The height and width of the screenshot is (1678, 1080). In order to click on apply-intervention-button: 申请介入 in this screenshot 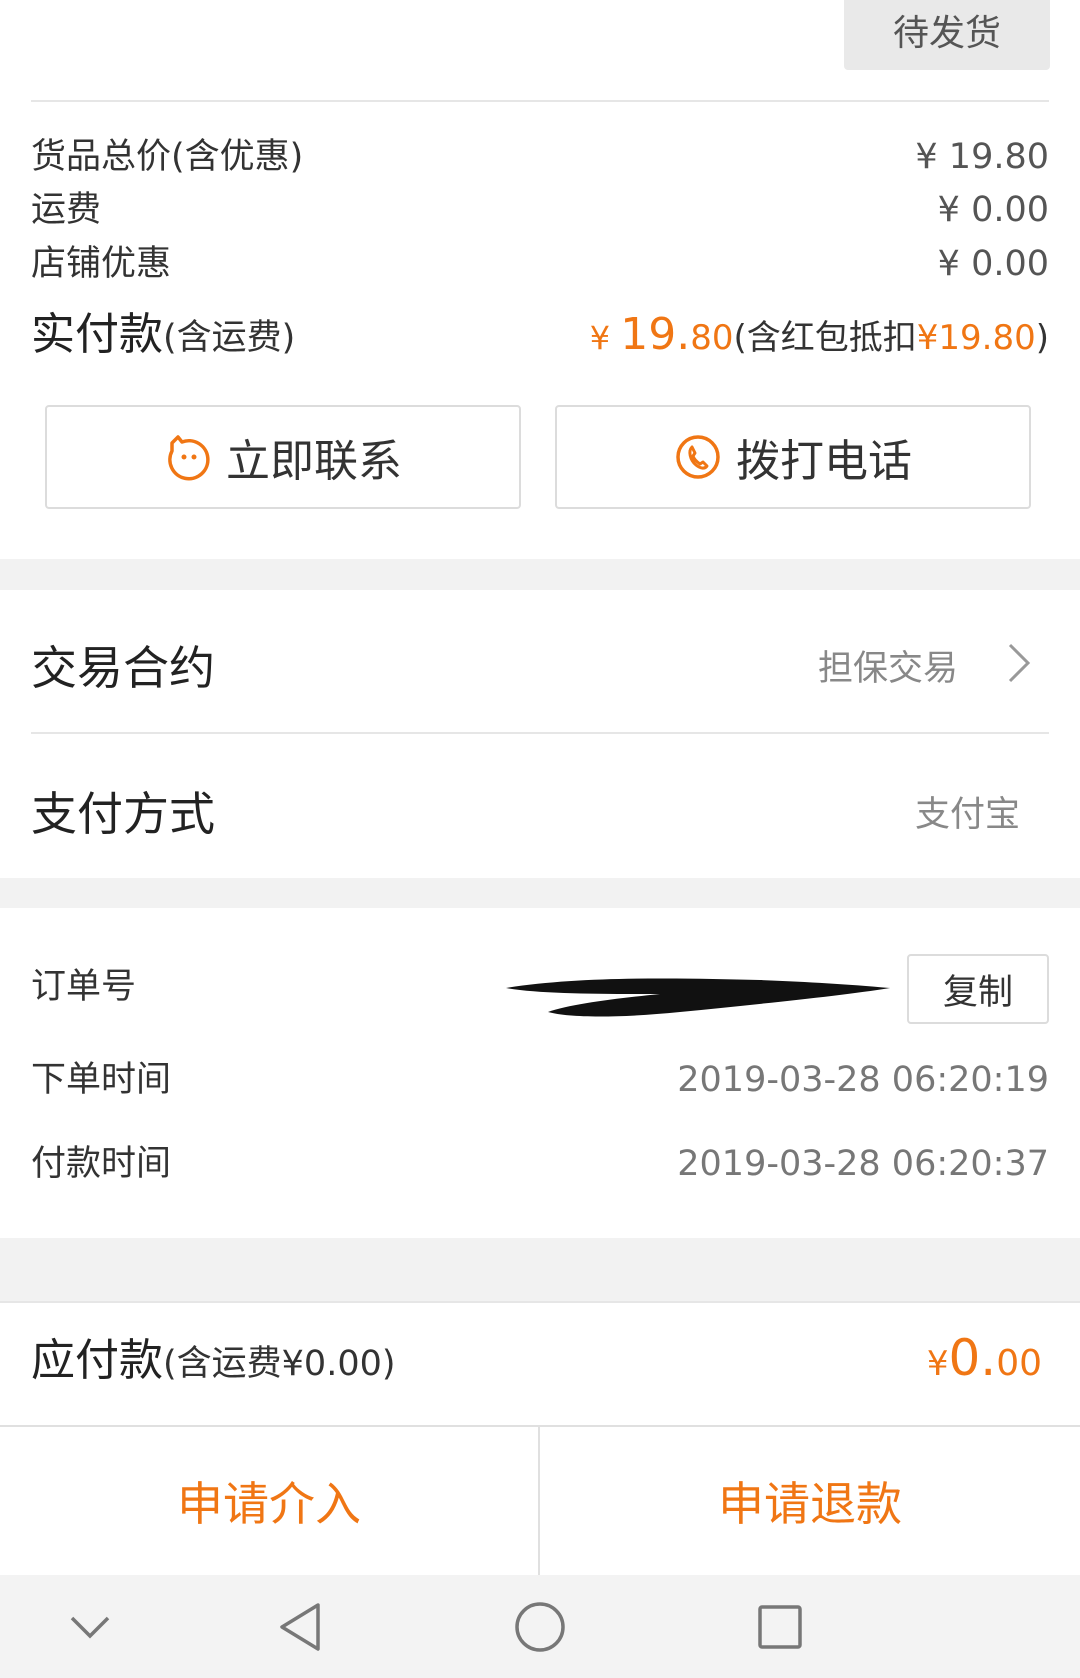, I will do `click(269, 1501)`.